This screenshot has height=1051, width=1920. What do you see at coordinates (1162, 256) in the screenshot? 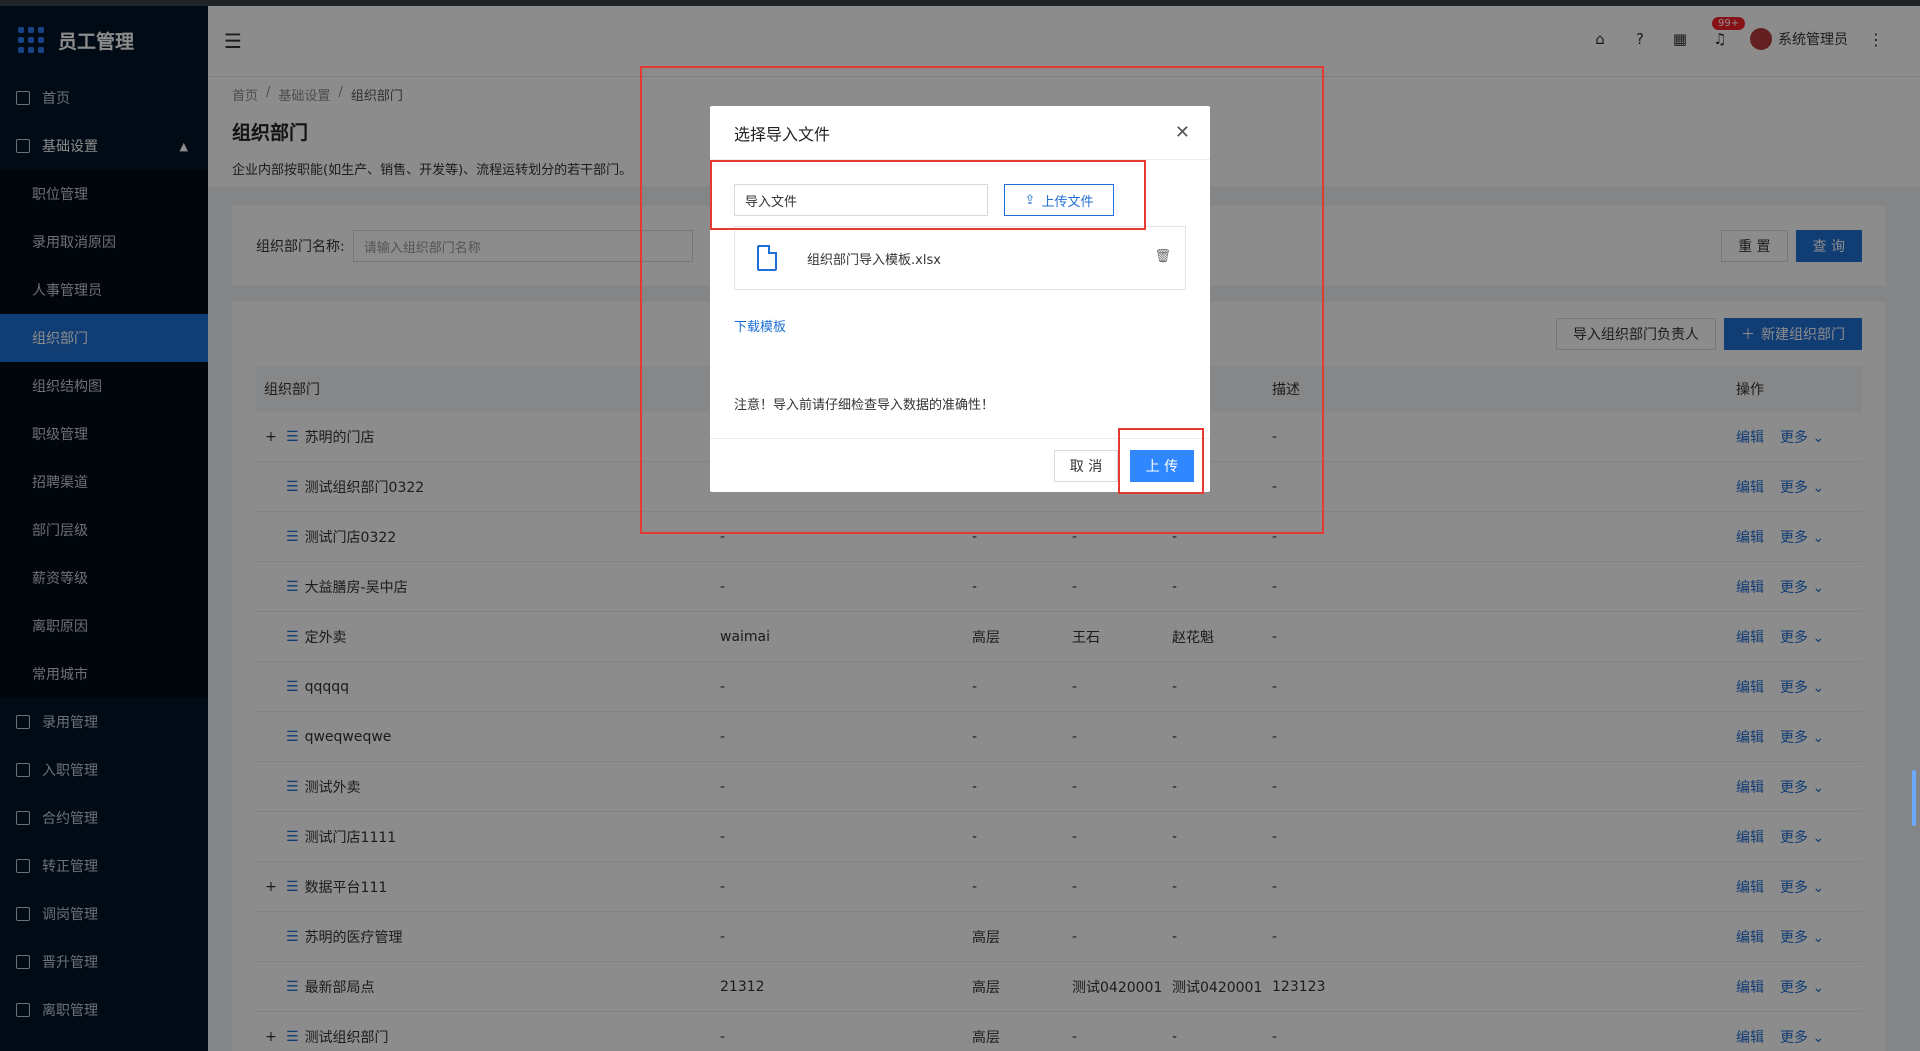
I see `trash-icon: 🗑` at bounding box center [1162, 256].